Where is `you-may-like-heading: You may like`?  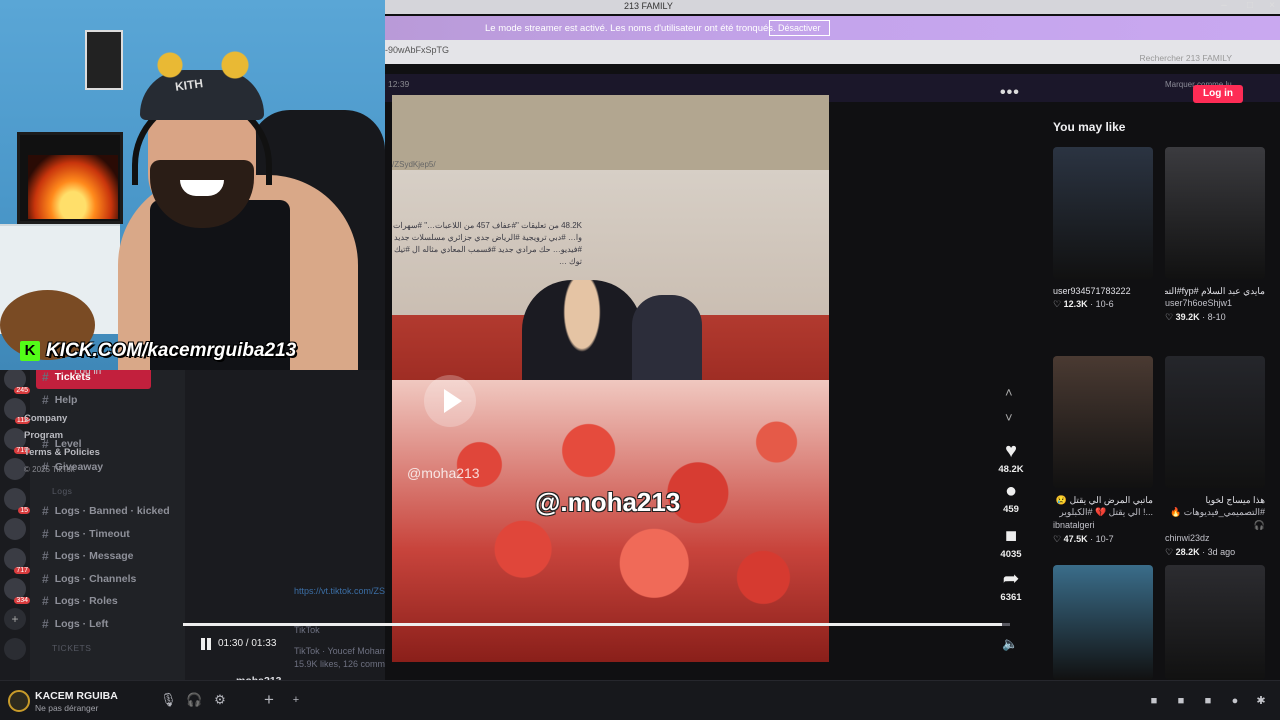
you-may-like-heading: You may like is located at coordinates (1089, 127).